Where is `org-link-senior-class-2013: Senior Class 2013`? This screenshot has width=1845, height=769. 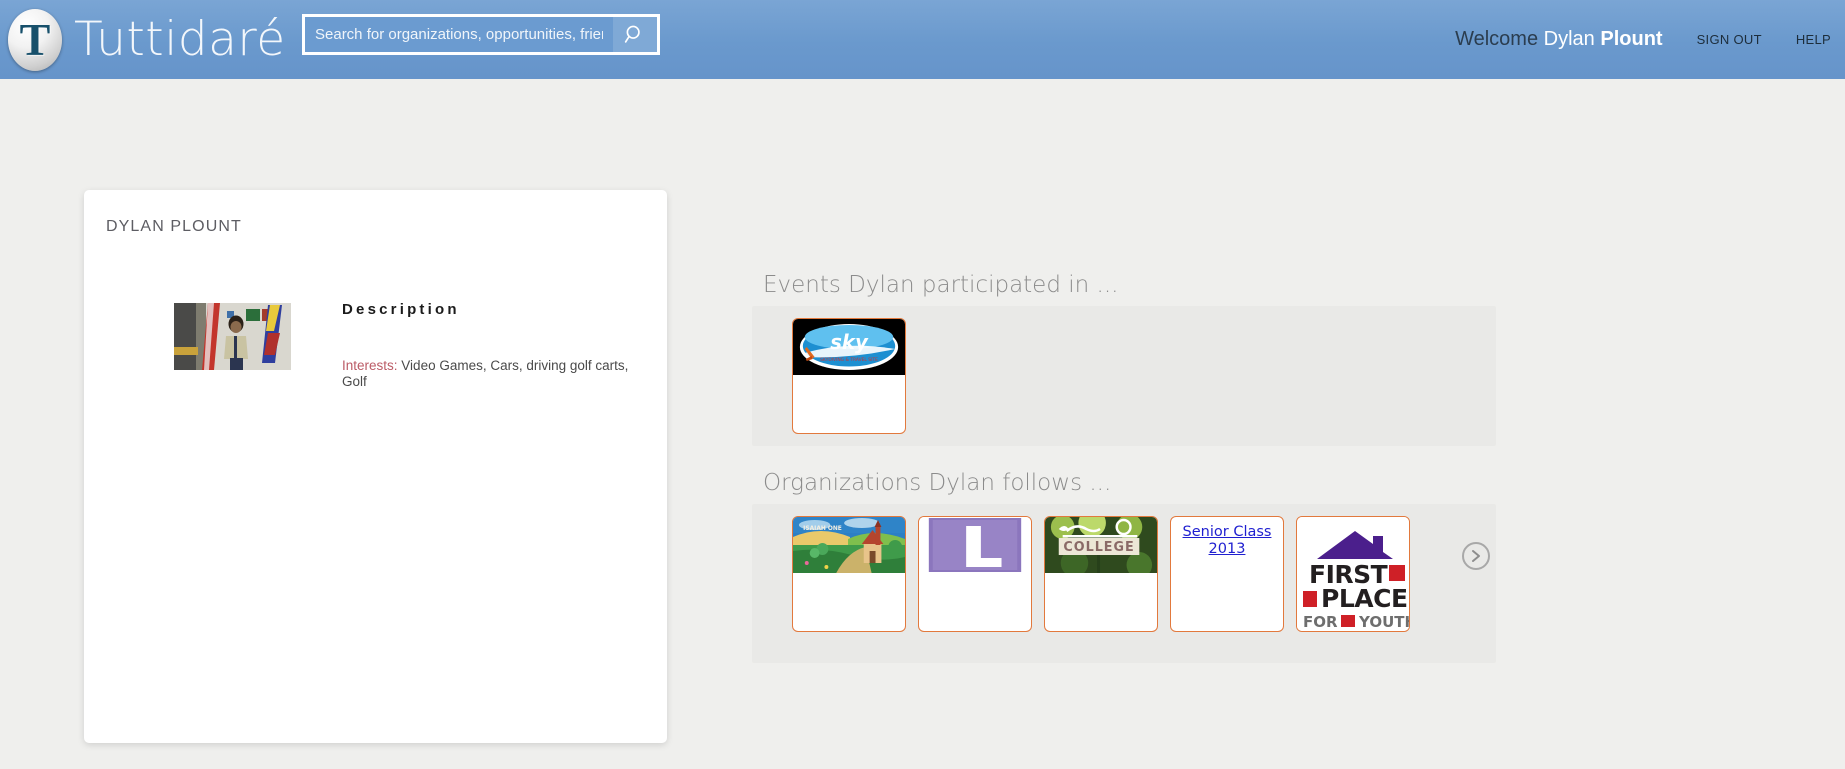
org-link-senior-class-2013: Senior Class 2013 is located at coordinates (1227, 538).